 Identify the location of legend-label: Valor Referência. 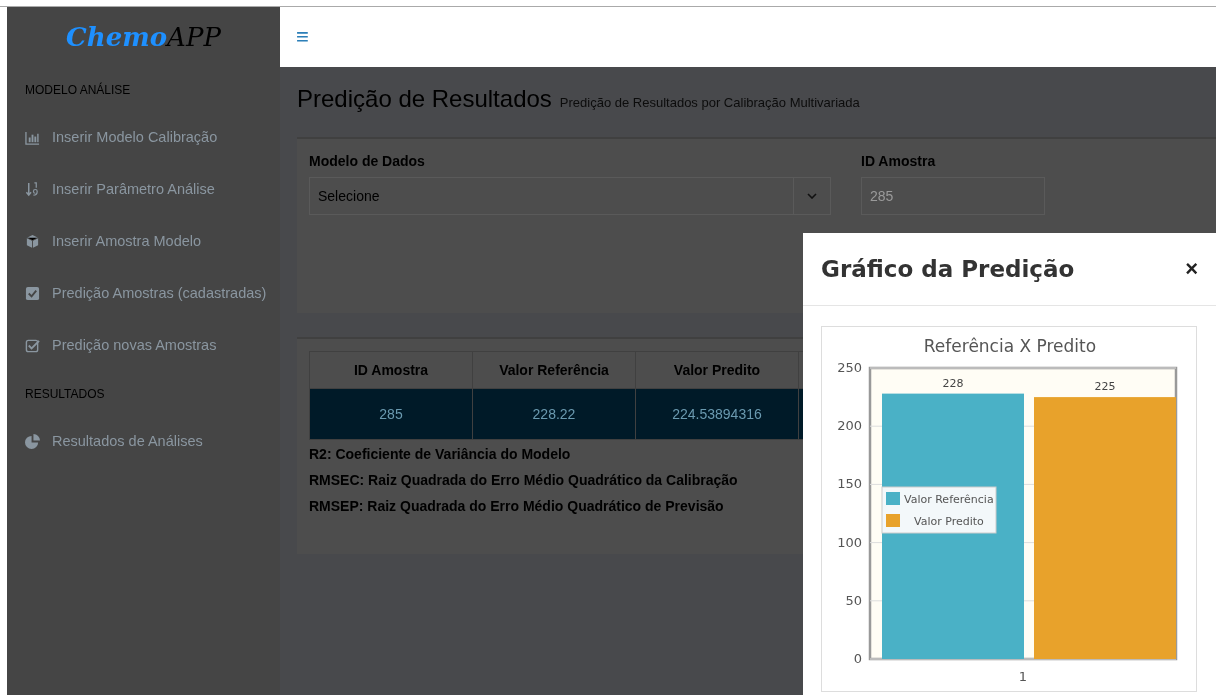
(949, 499).